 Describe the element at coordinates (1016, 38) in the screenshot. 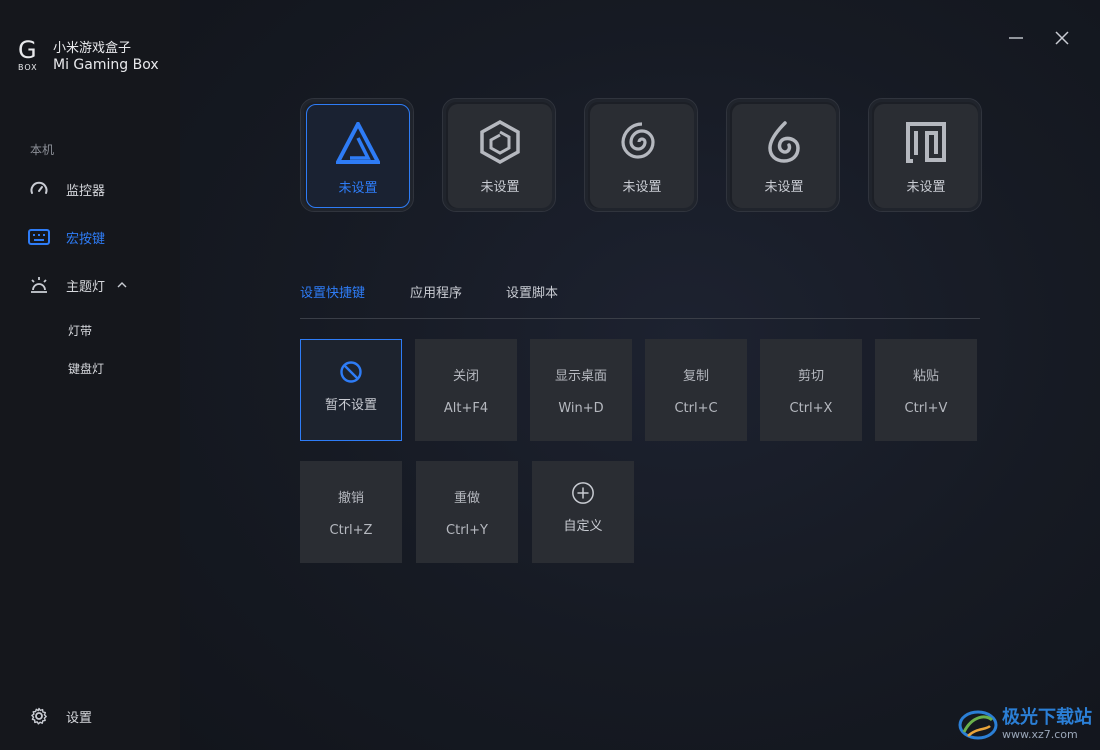

I see `minimize-button` at that location.